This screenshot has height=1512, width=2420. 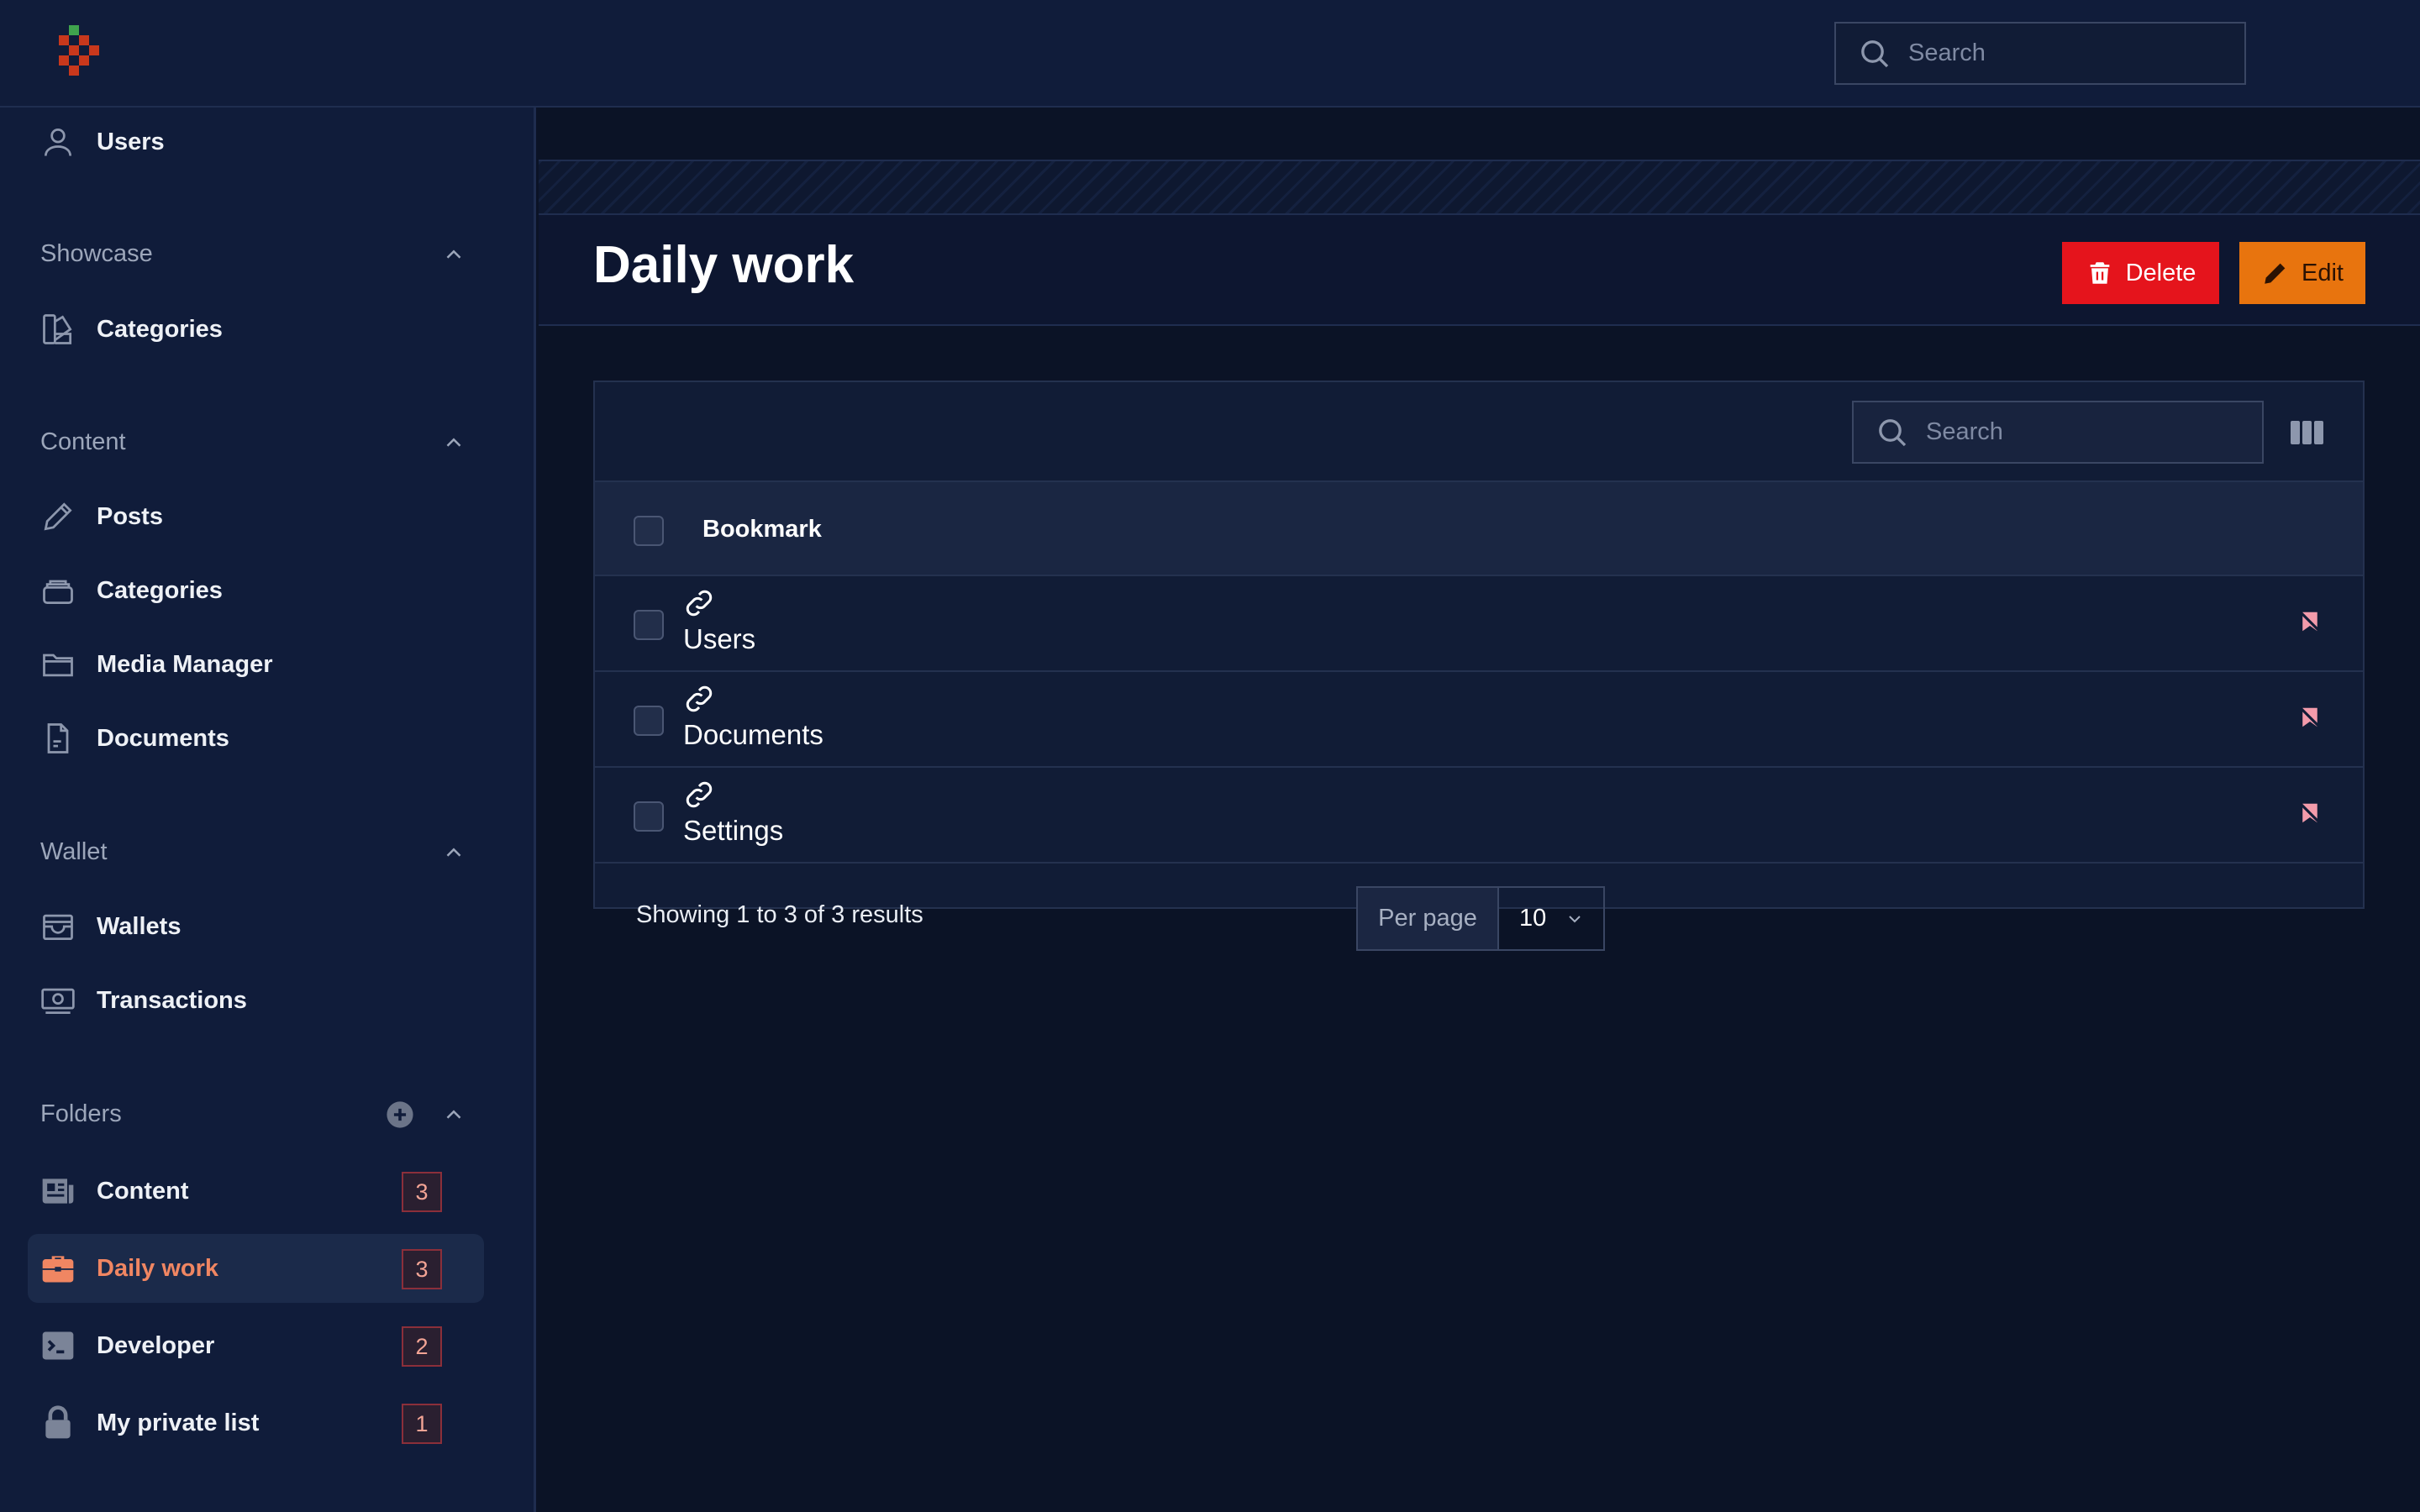 What do you see at coordinates (58, 141) in the screenshot?
I see `user-icon` at bounding box center [58, 141].